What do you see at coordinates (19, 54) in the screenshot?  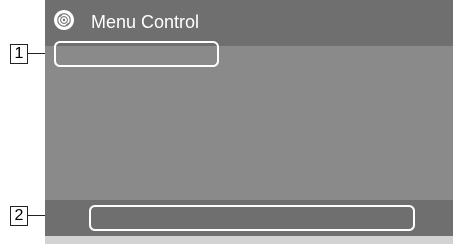 I see `callout-1: 1` at bounding box center [19, 54].